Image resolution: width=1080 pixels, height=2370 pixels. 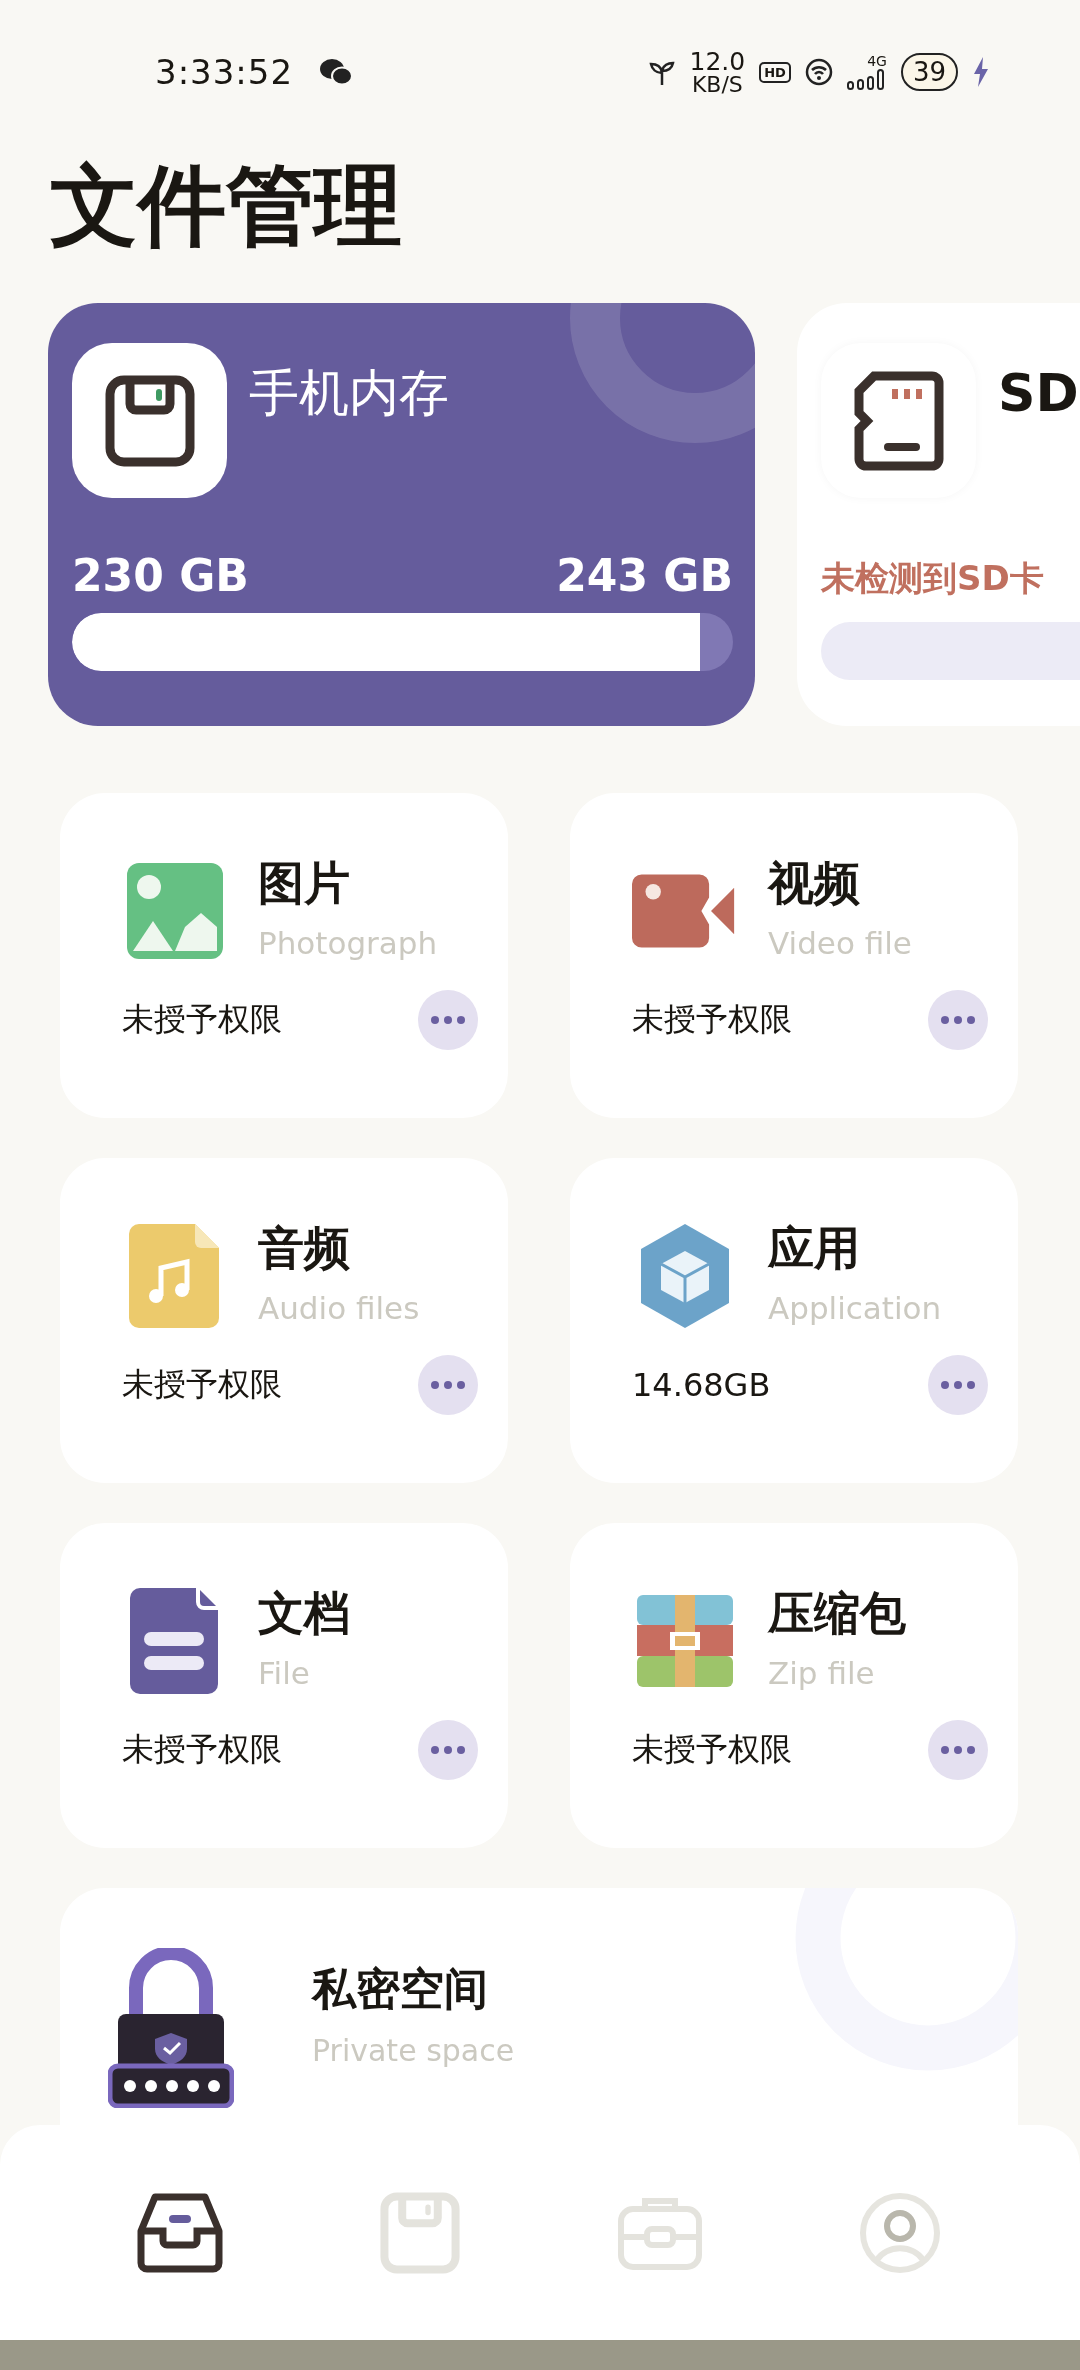 I want to click on battery-level: 39, so click(x=929, y=72).